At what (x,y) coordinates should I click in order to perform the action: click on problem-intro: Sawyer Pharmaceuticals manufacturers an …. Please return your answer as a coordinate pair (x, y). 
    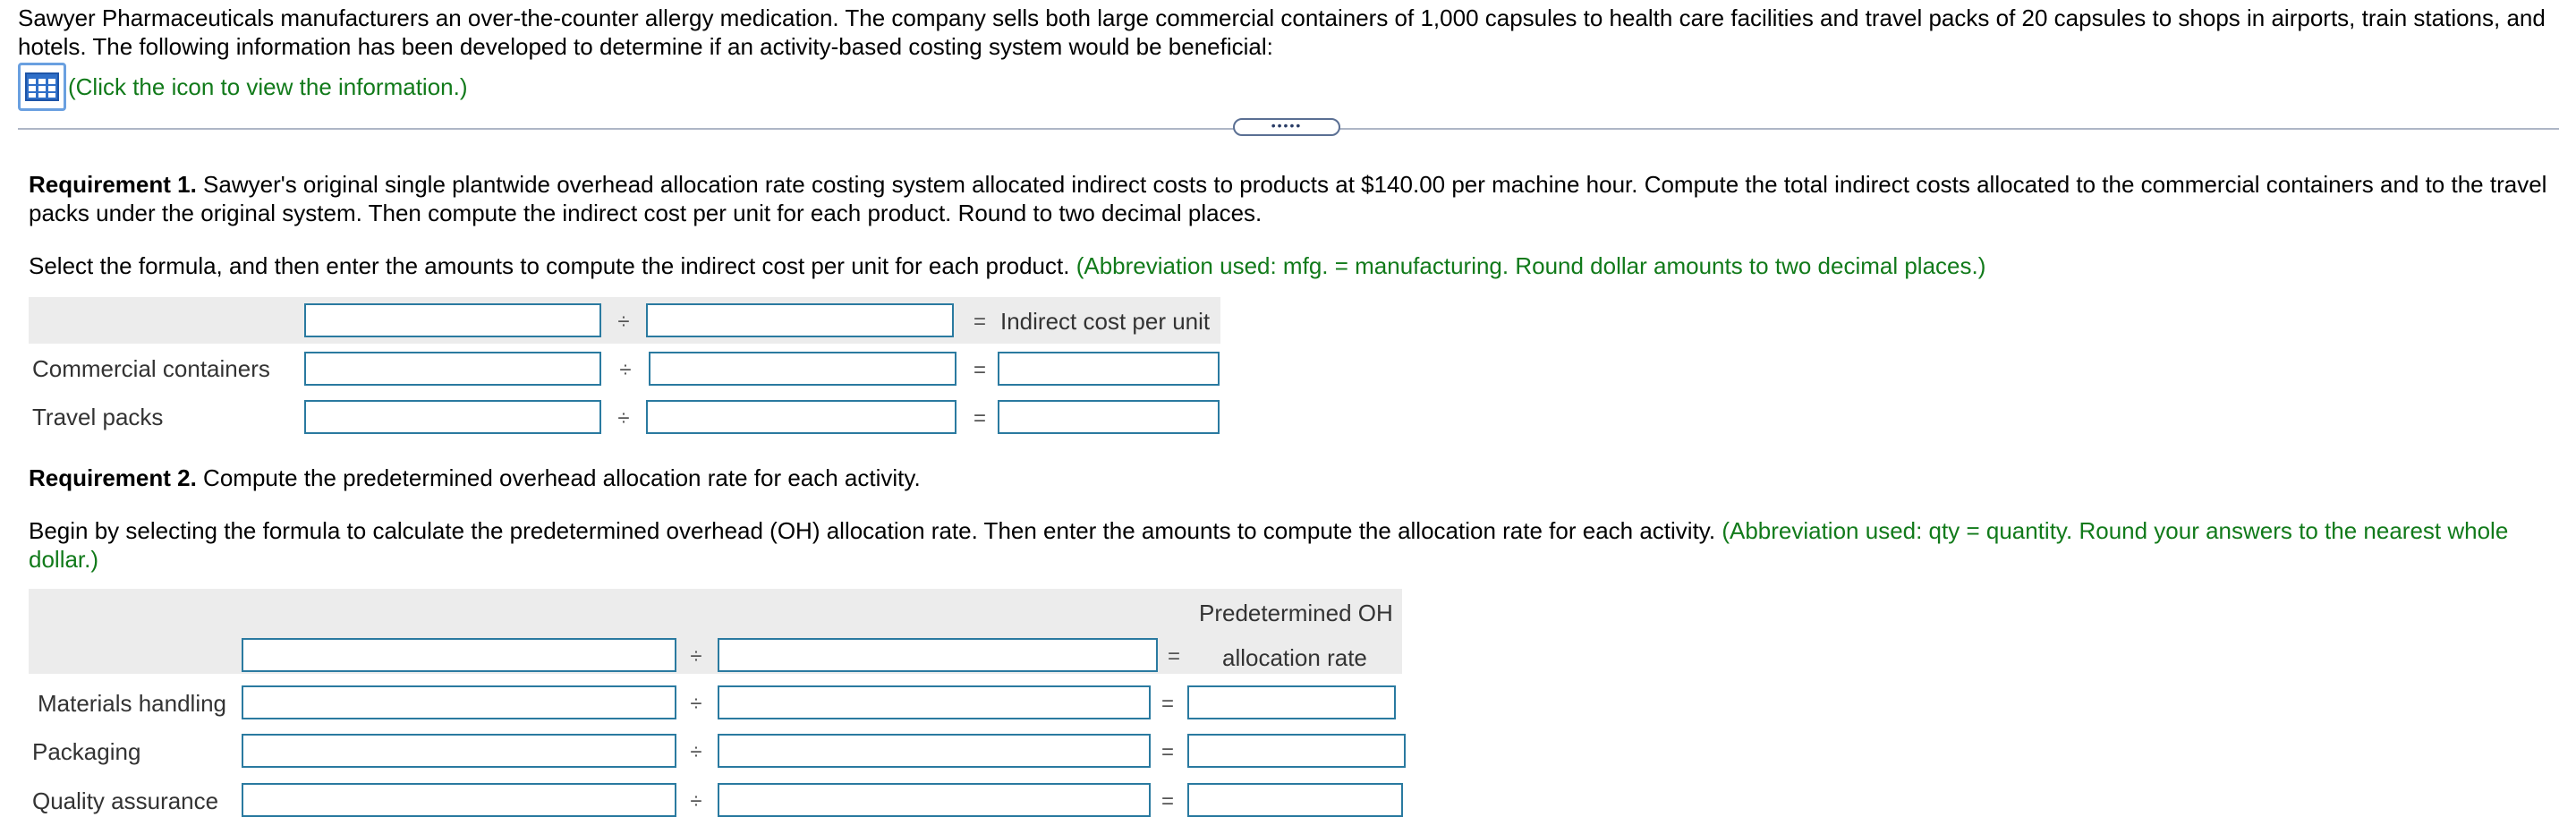
    Looking at the image, I should click on (1288, 32).